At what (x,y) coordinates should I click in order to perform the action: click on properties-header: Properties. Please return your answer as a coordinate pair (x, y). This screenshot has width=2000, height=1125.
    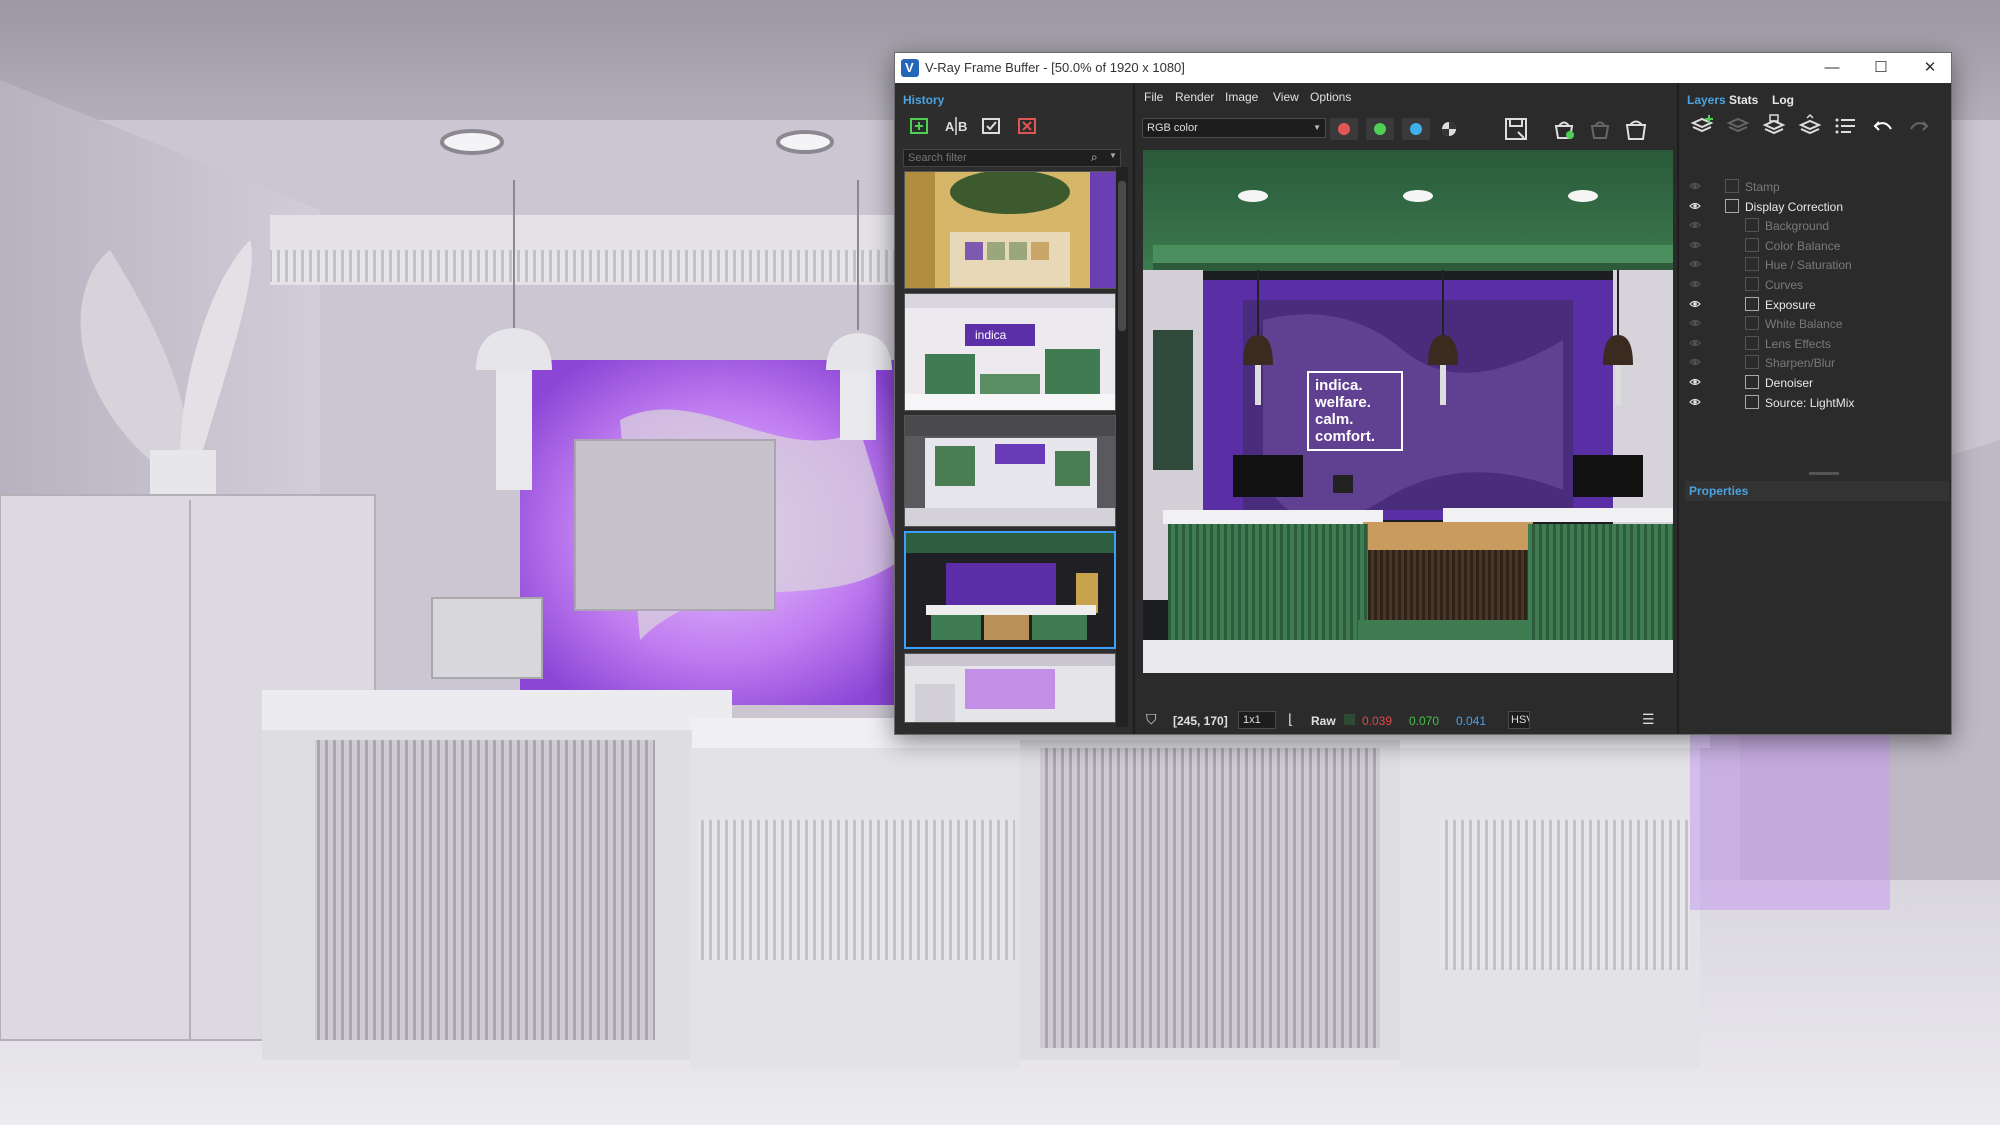
    Looking at the image, I should click on (1817, 491).